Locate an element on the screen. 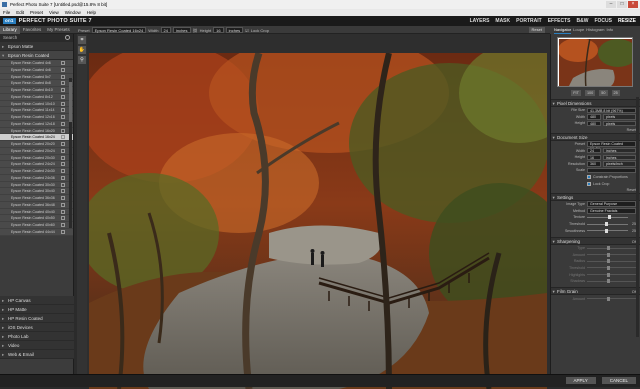 The image size is (640, 389). preset-item: Epson Resin Coated 11x14 is located at coordinates (36, 110).